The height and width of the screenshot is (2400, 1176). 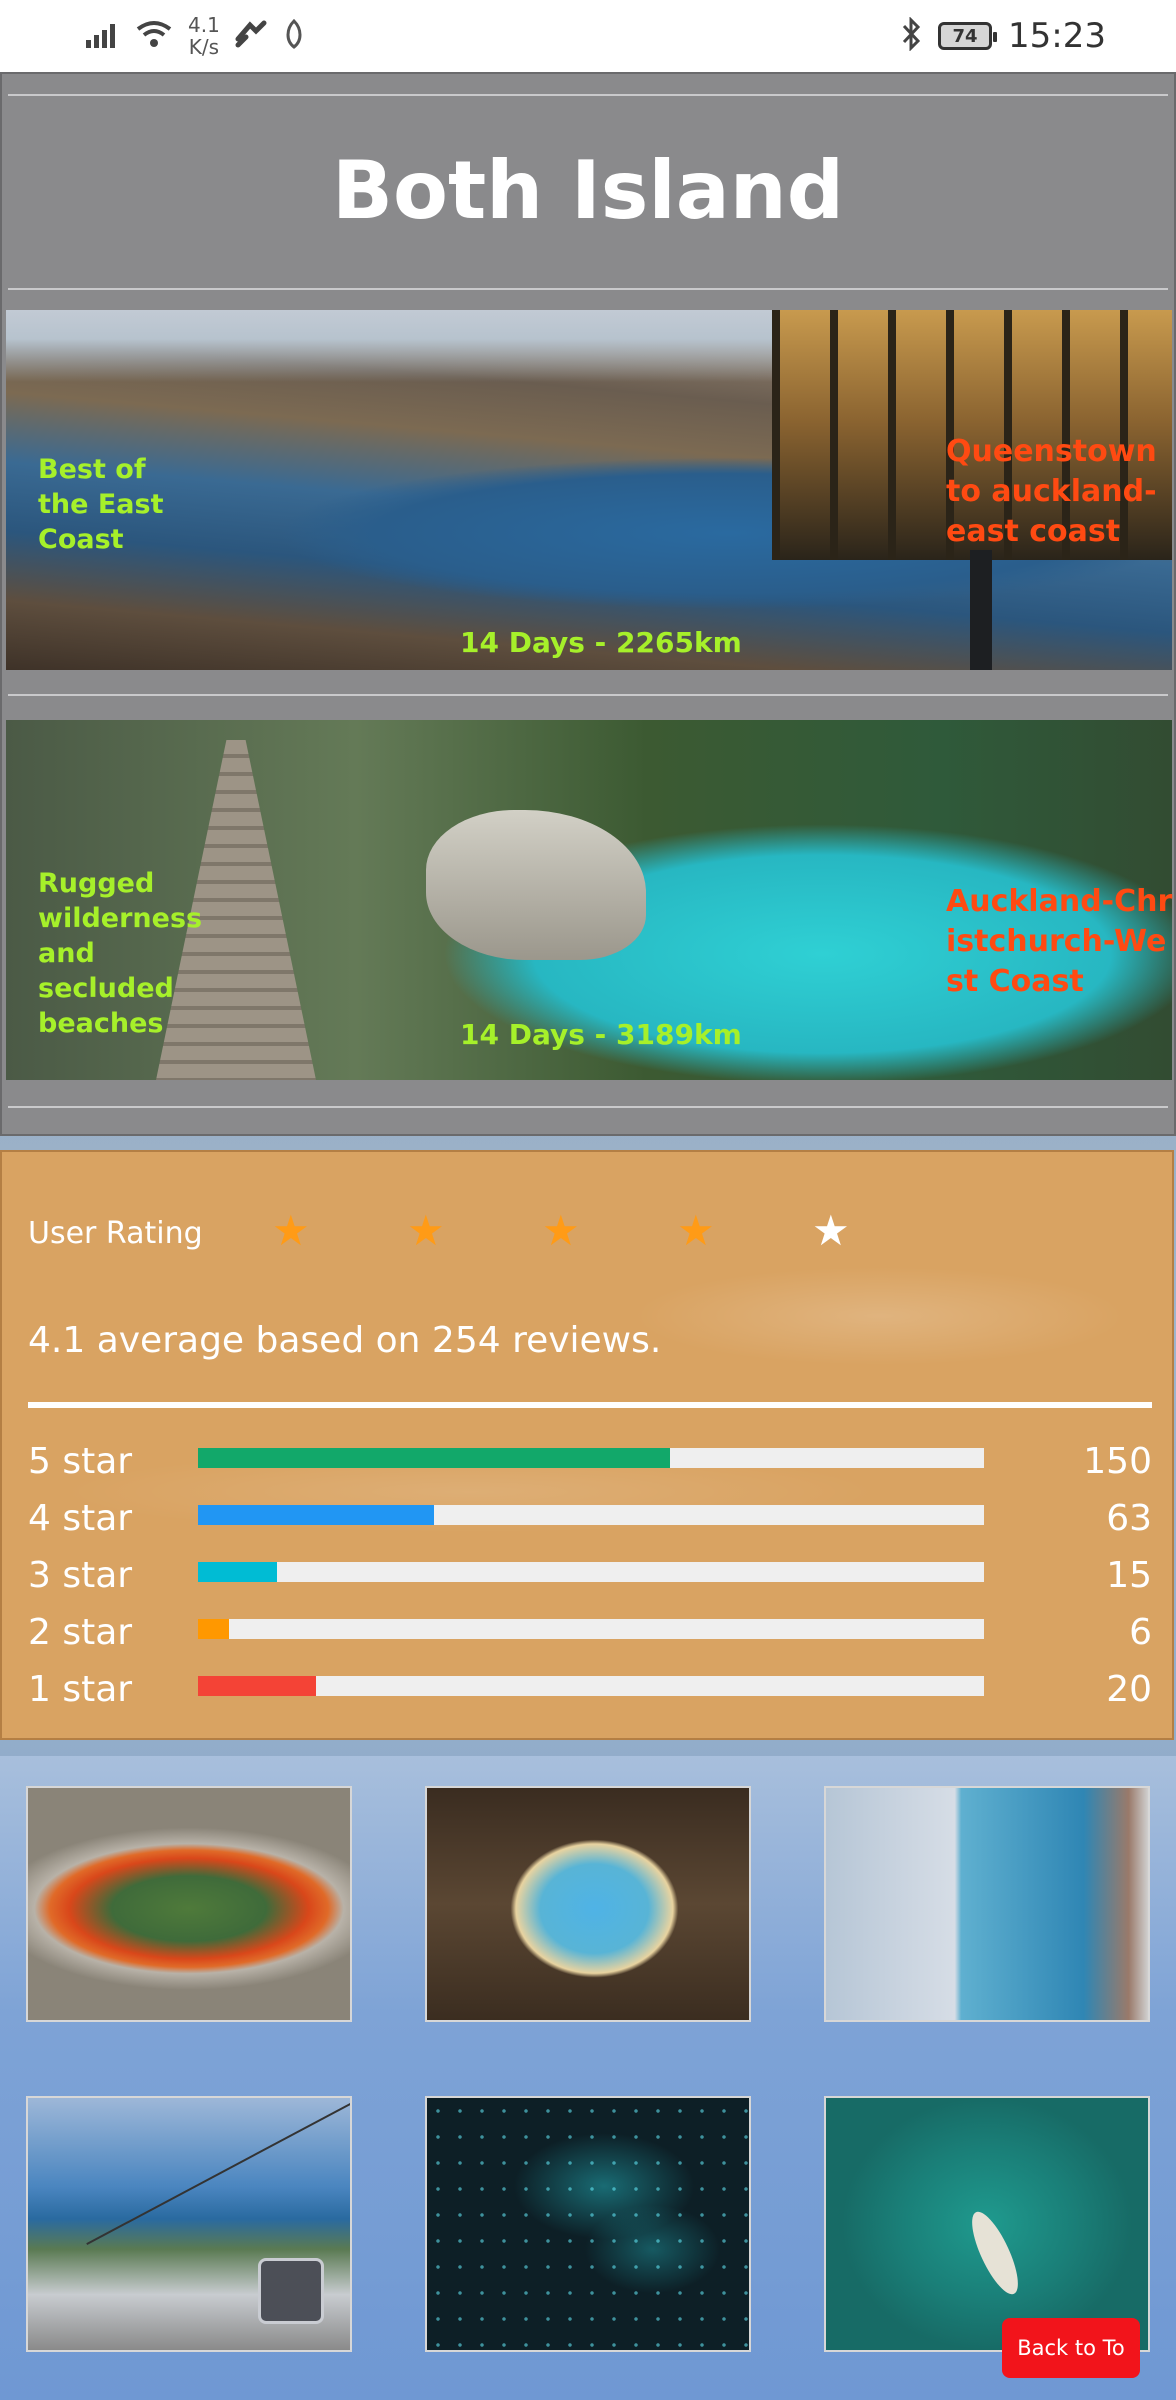 I want to click on rating-row-count: 63, so click(x=1129, y=1518).